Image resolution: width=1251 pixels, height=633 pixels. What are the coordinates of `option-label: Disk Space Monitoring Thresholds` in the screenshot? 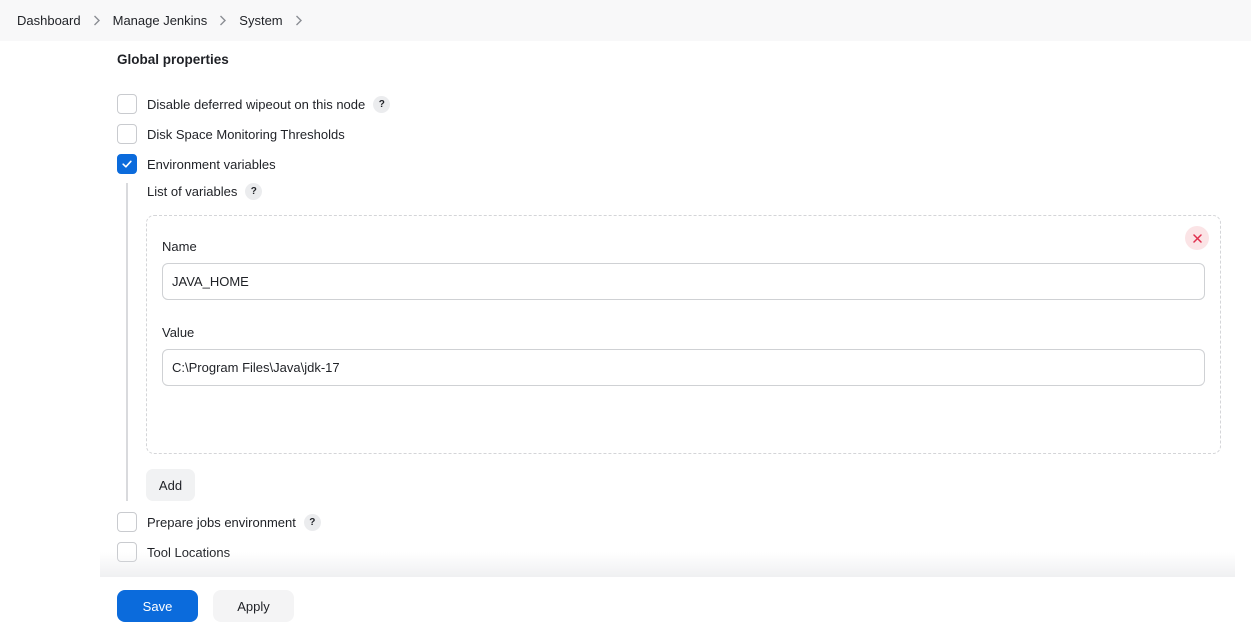 It's located at (246, 134).